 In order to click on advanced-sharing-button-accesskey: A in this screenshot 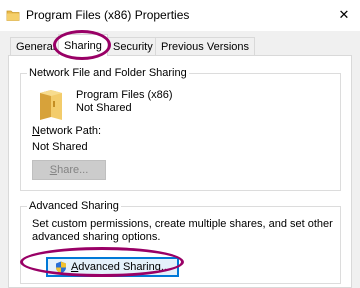, I will do `click(74, 267)`.